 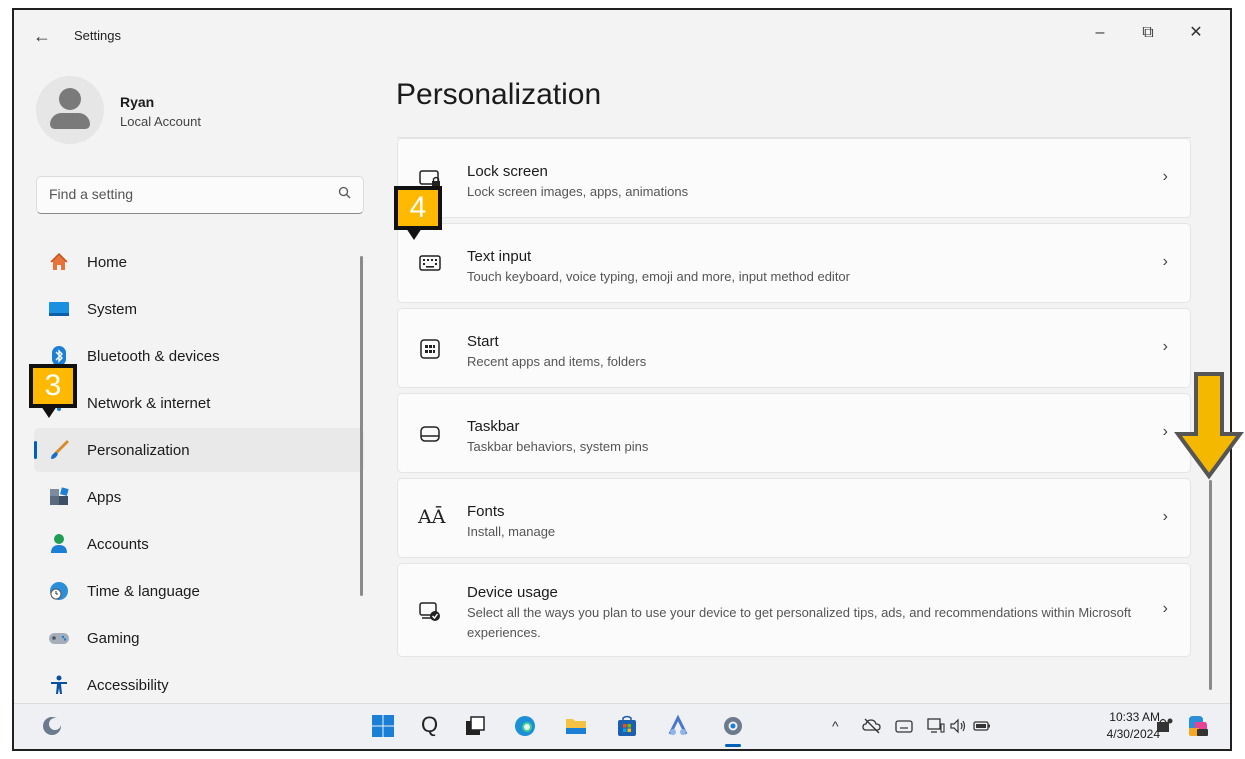 I want to click on sidebar-item-apps: Apps, so click(x=199, y=497).